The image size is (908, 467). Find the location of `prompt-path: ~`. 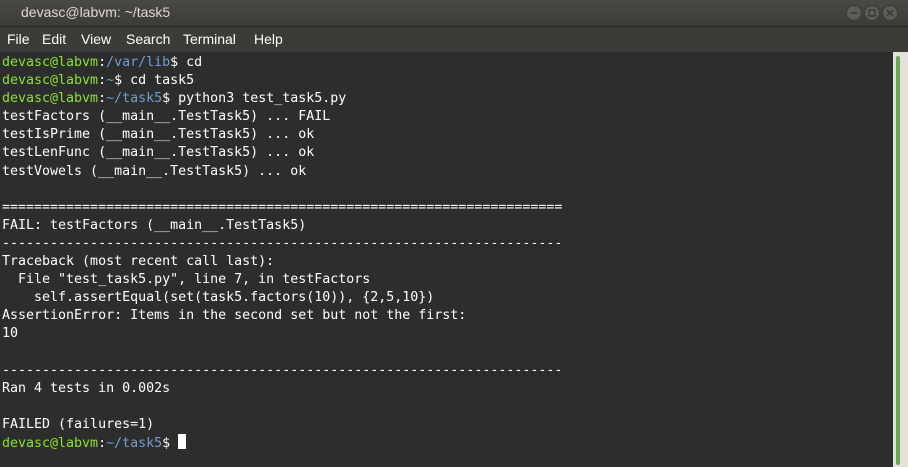

prompt-path: ~ is located at coordinates (110, 81).